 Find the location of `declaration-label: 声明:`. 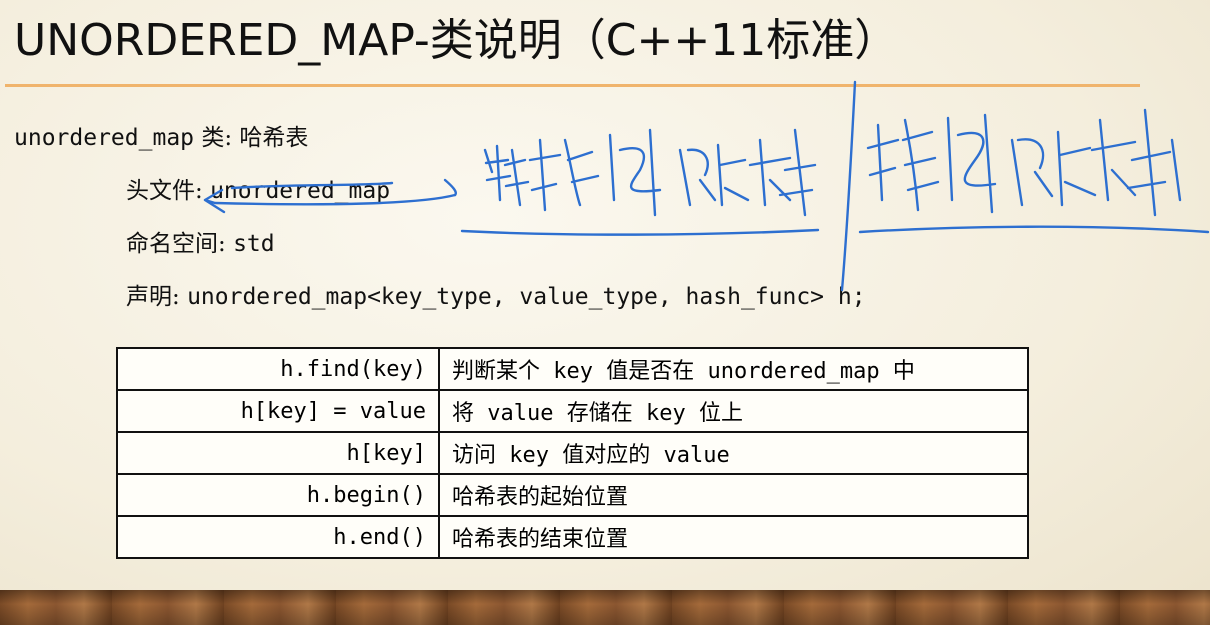

declaration-label: 声明: is located at coordinates (153, 297).